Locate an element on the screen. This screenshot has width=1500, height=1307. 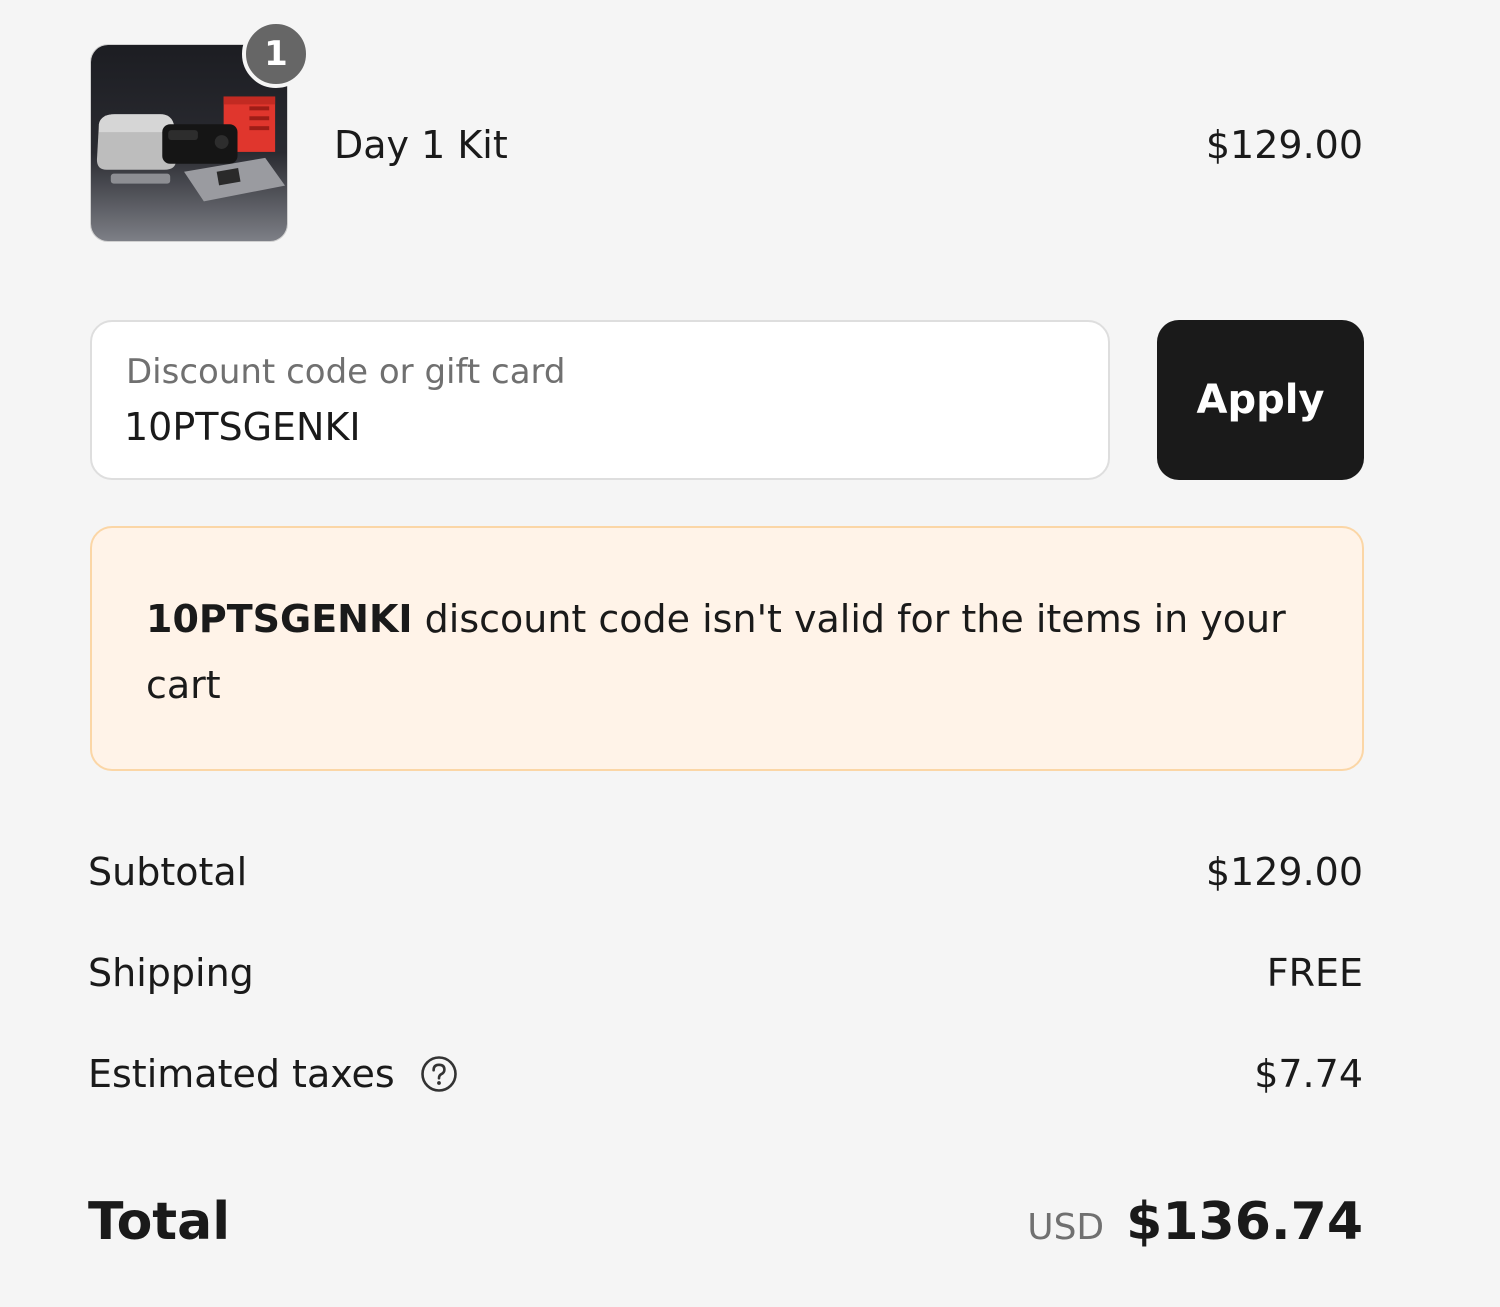
total-row: Total USD $136.74 is located at coordinates (725, 1222).